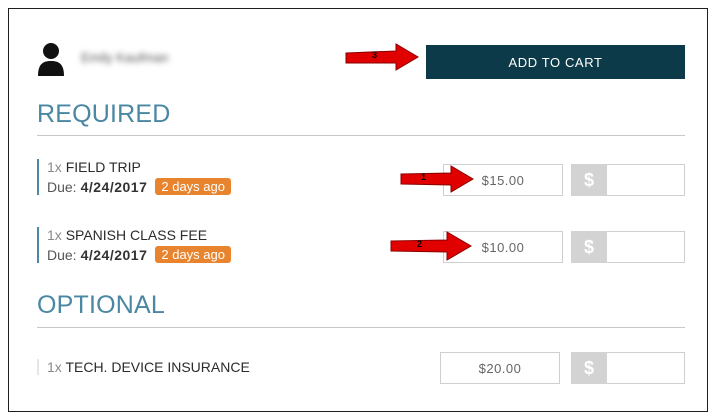  Describe the element at coordinates (104, 114) in the screenshot. I see `required-section-title: REQUIRED` at that location.